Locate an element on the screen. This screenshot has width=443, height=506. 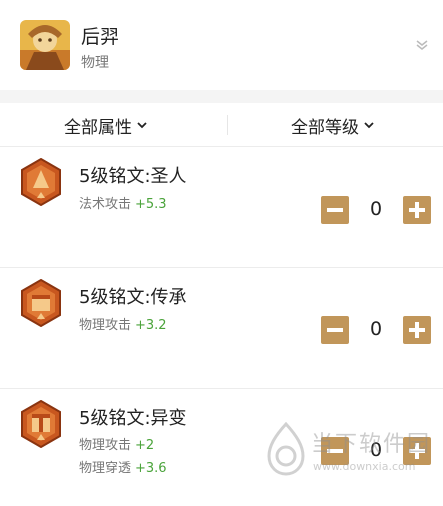
filter-bar: 全部属性 全部等级 is located at coordinates (221, 125).